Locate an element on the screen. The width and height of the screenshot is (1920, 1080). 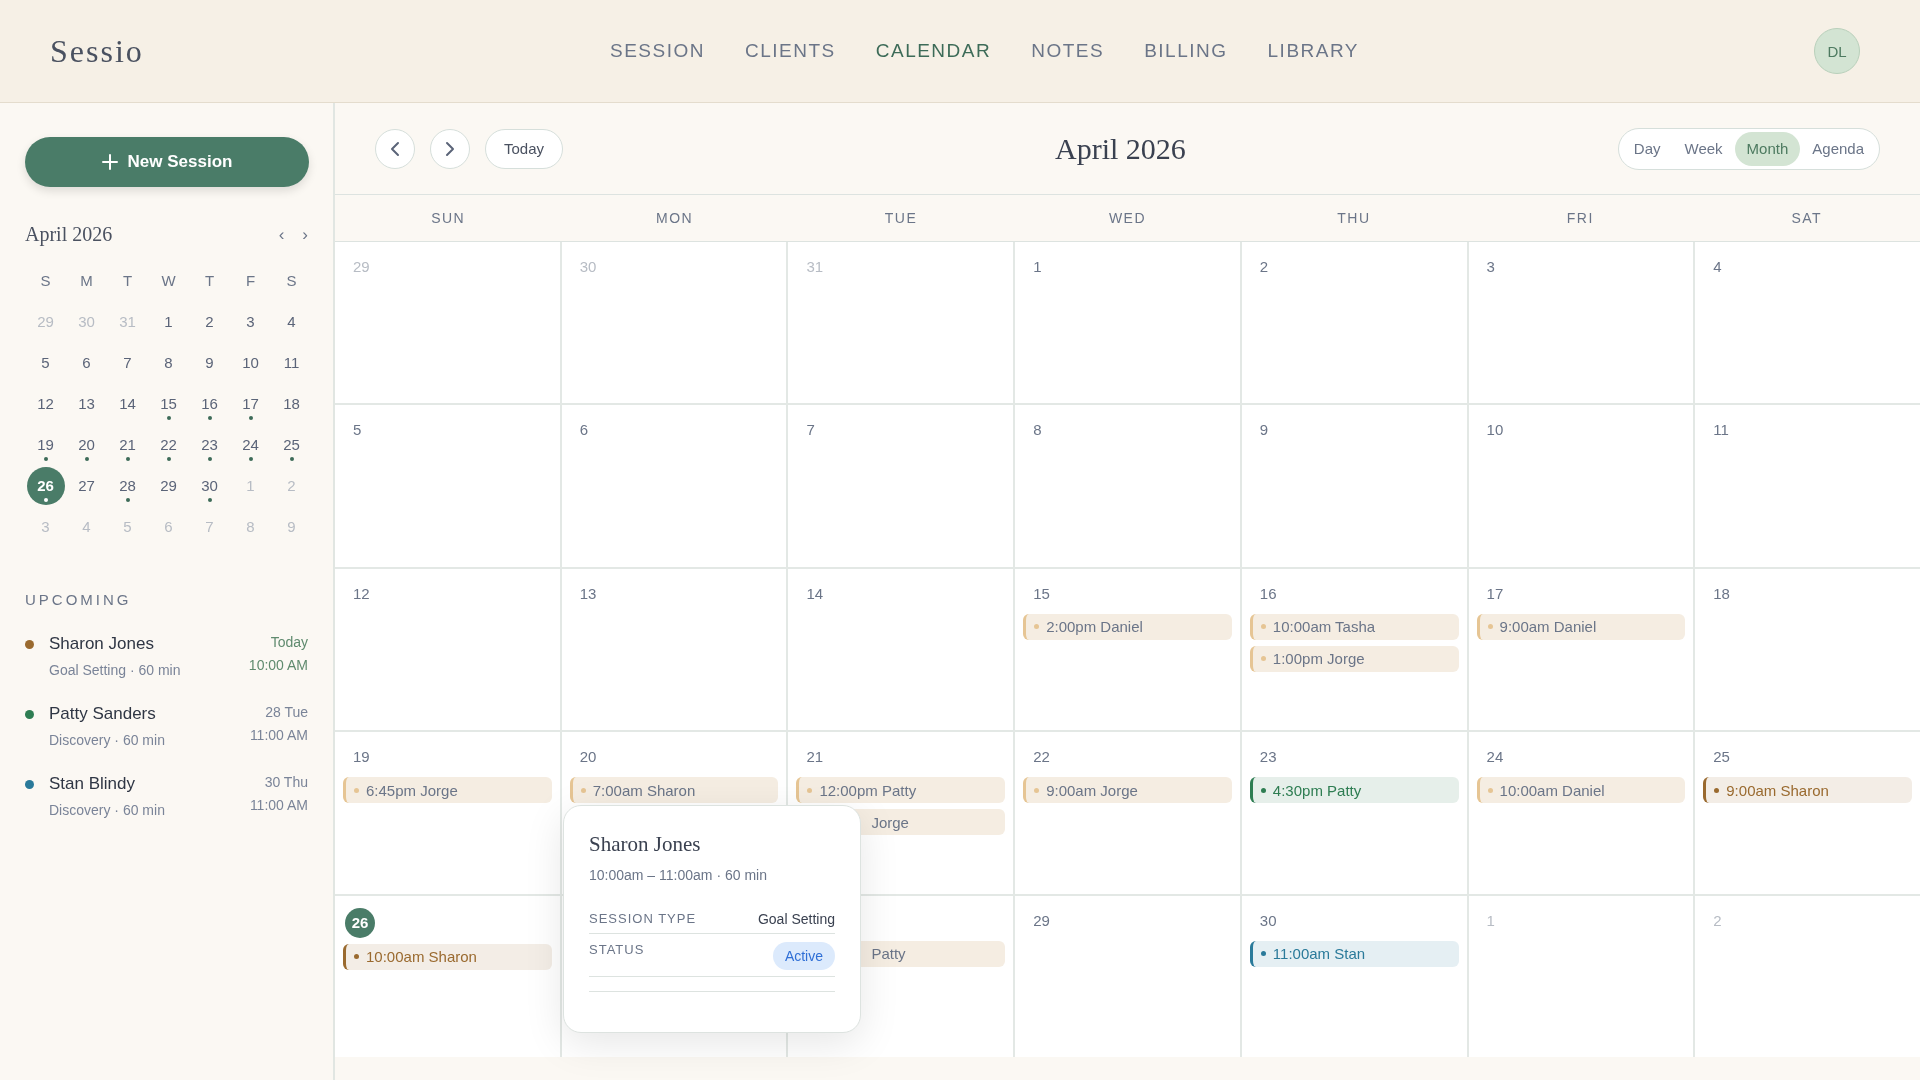
session-date: Today is located at coordinates (289, 642).